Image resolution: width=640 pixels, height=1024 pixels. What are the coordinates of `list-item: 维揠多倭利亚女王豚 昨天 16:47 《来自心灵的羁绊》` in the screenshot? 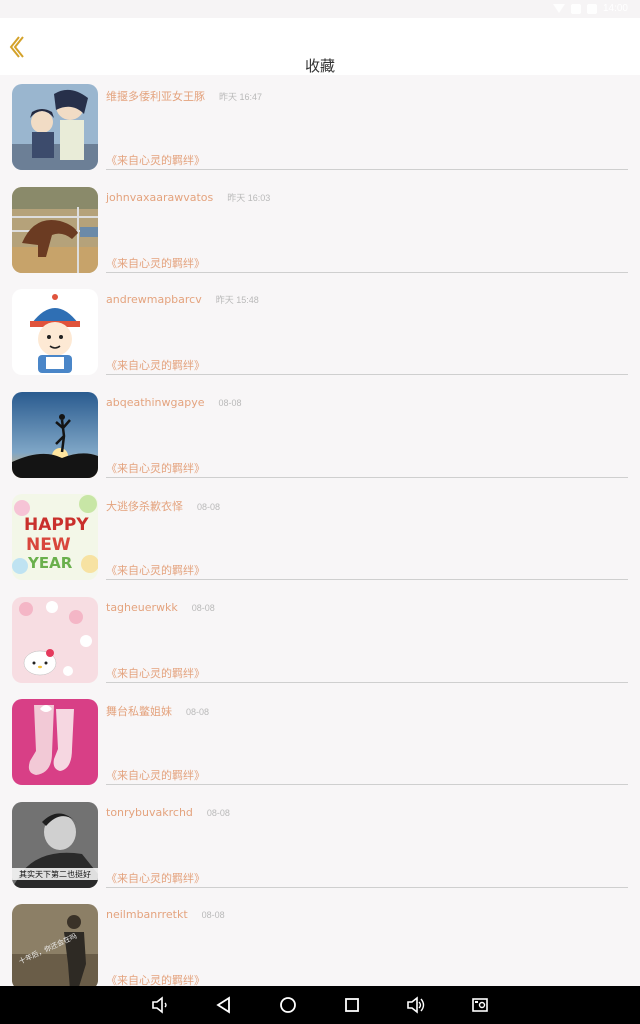 It's located at (320, 126).